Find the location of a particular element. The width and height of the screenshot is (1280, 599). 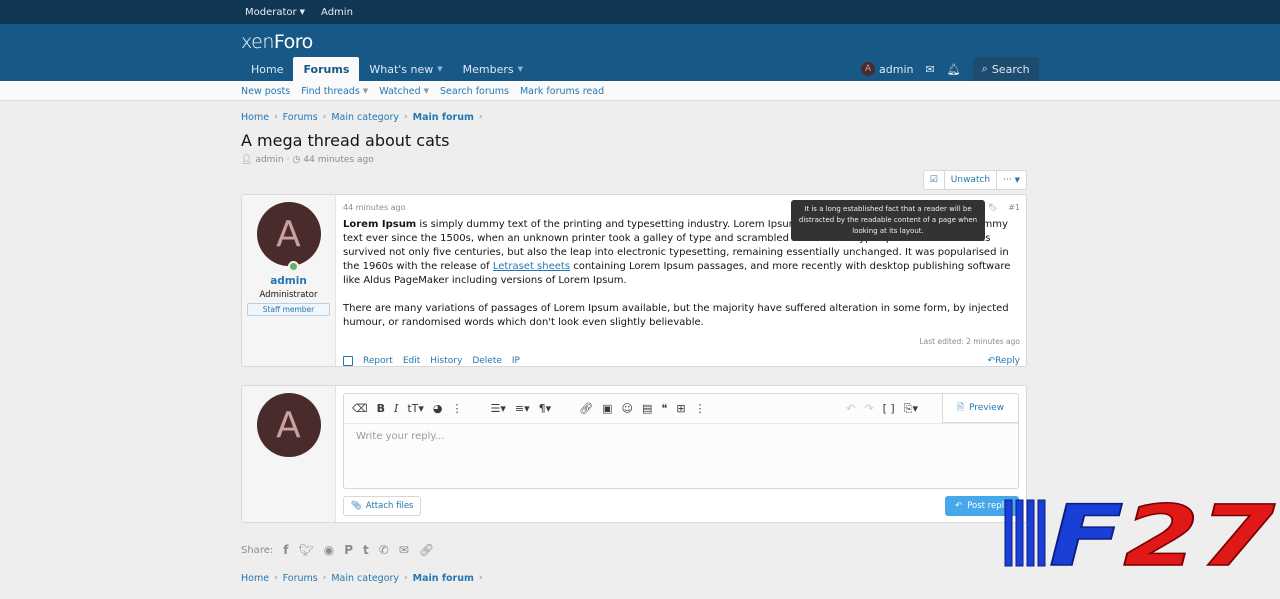

search-button: ⌕ Search is located at coordinates (1005, 69).